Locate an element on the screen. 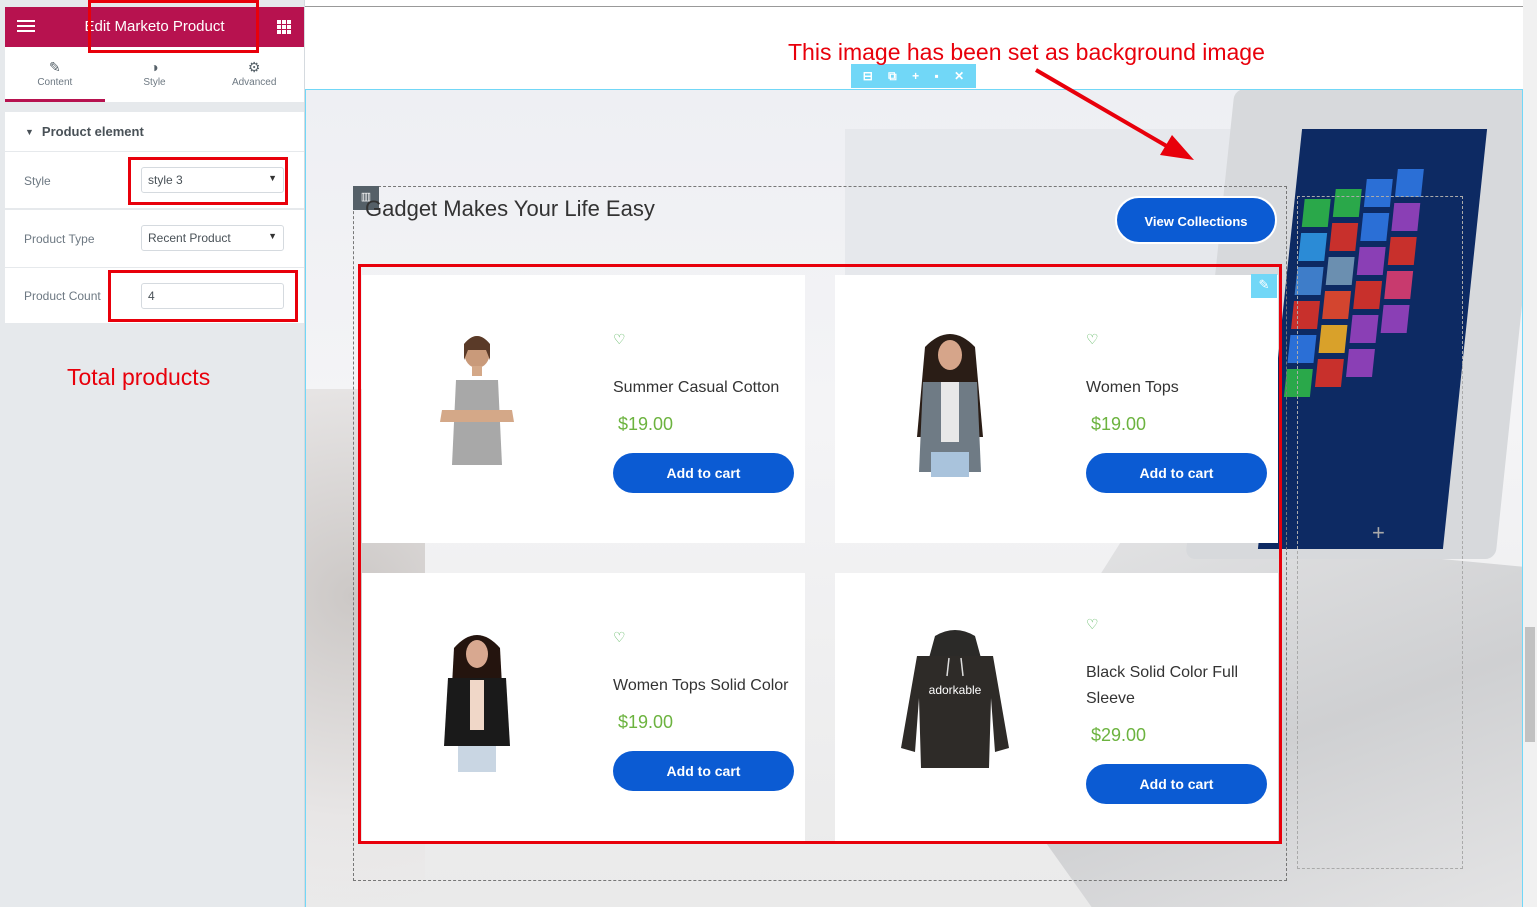 This screenshot has height=907, width=1537. duplicate-icon: ⧉ is located at coordinates (892, 76).